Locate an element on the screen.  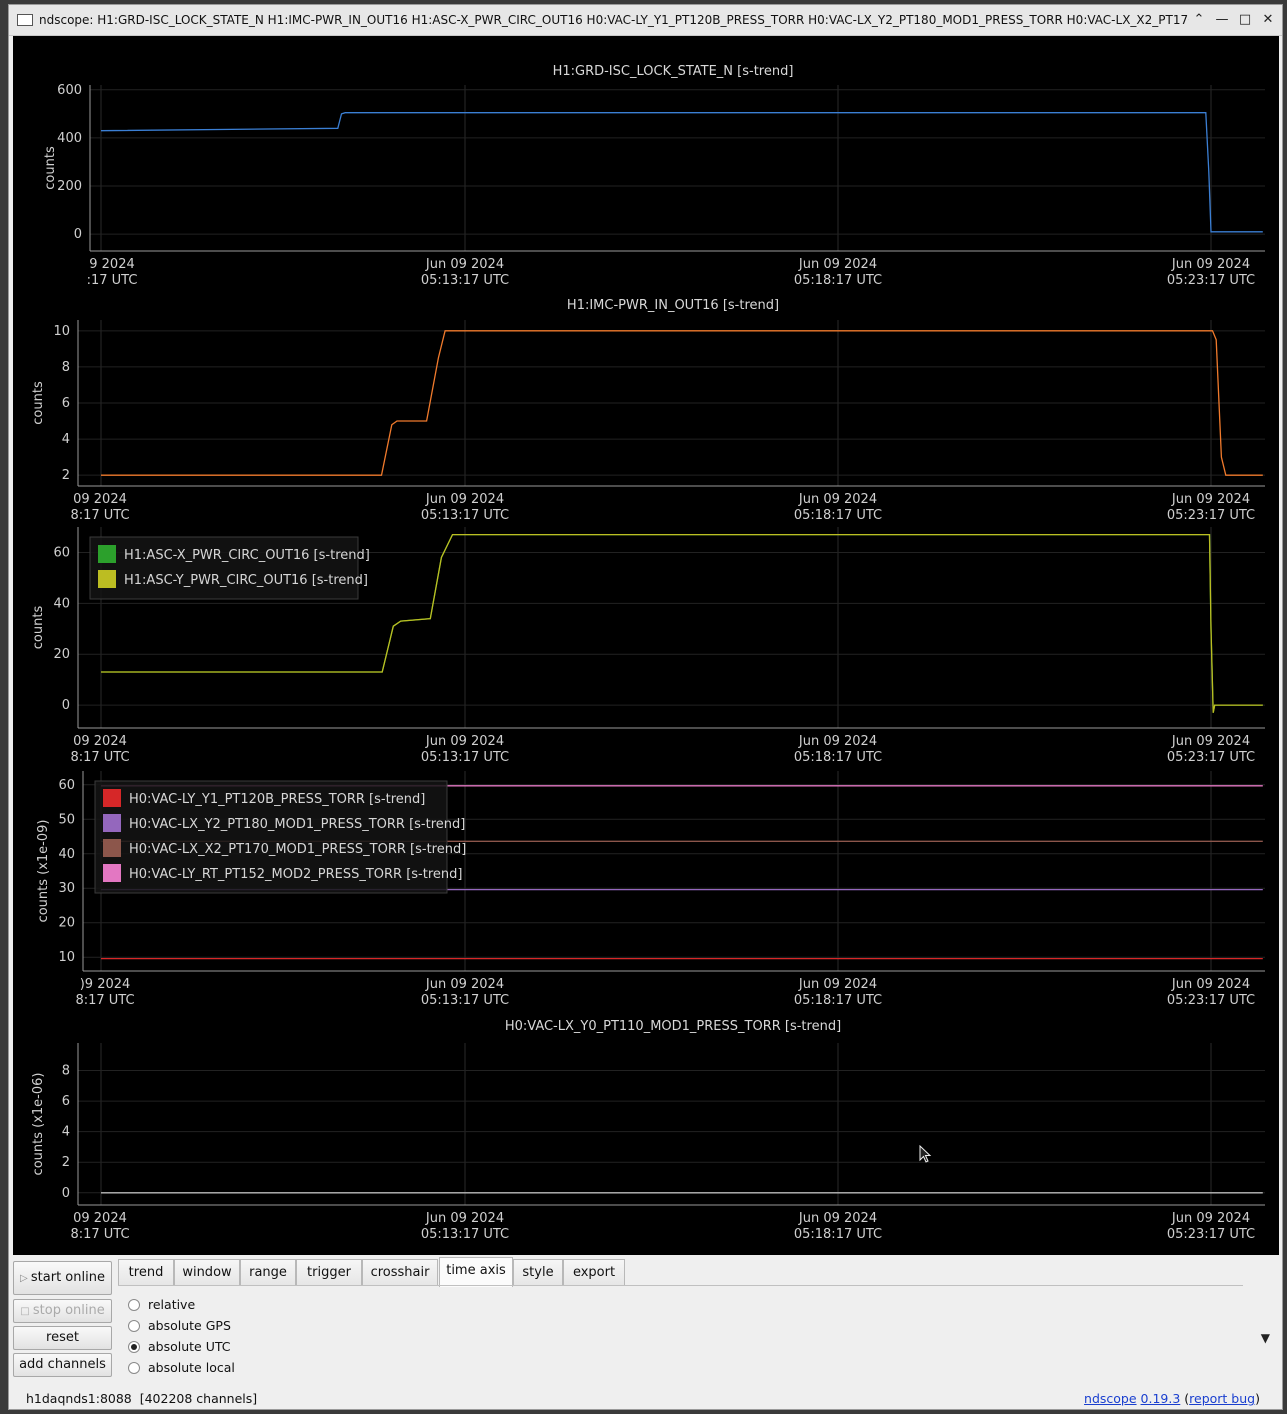
version-info: ndscope 0.19.3 (report bug) is located at coordinates (1172, 1398).